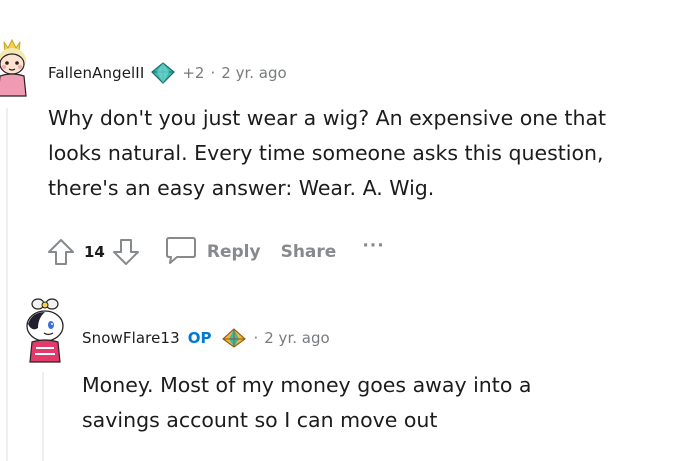 This screenshot has height=461, width=700. What do you see at coordinates (181, 252) in the screenshot?
I see `speech-bubble-icon` at bounding box center [181, 252].